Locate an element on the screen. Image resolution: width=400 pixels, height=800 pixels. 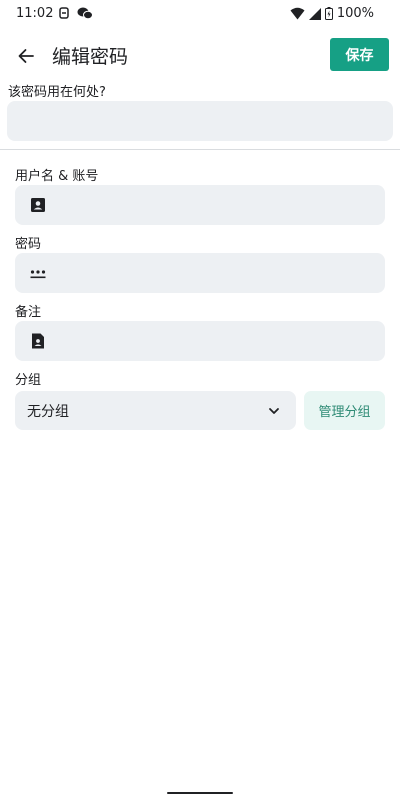
page-title: 编辑密码 is located at coordinates (90, 57).